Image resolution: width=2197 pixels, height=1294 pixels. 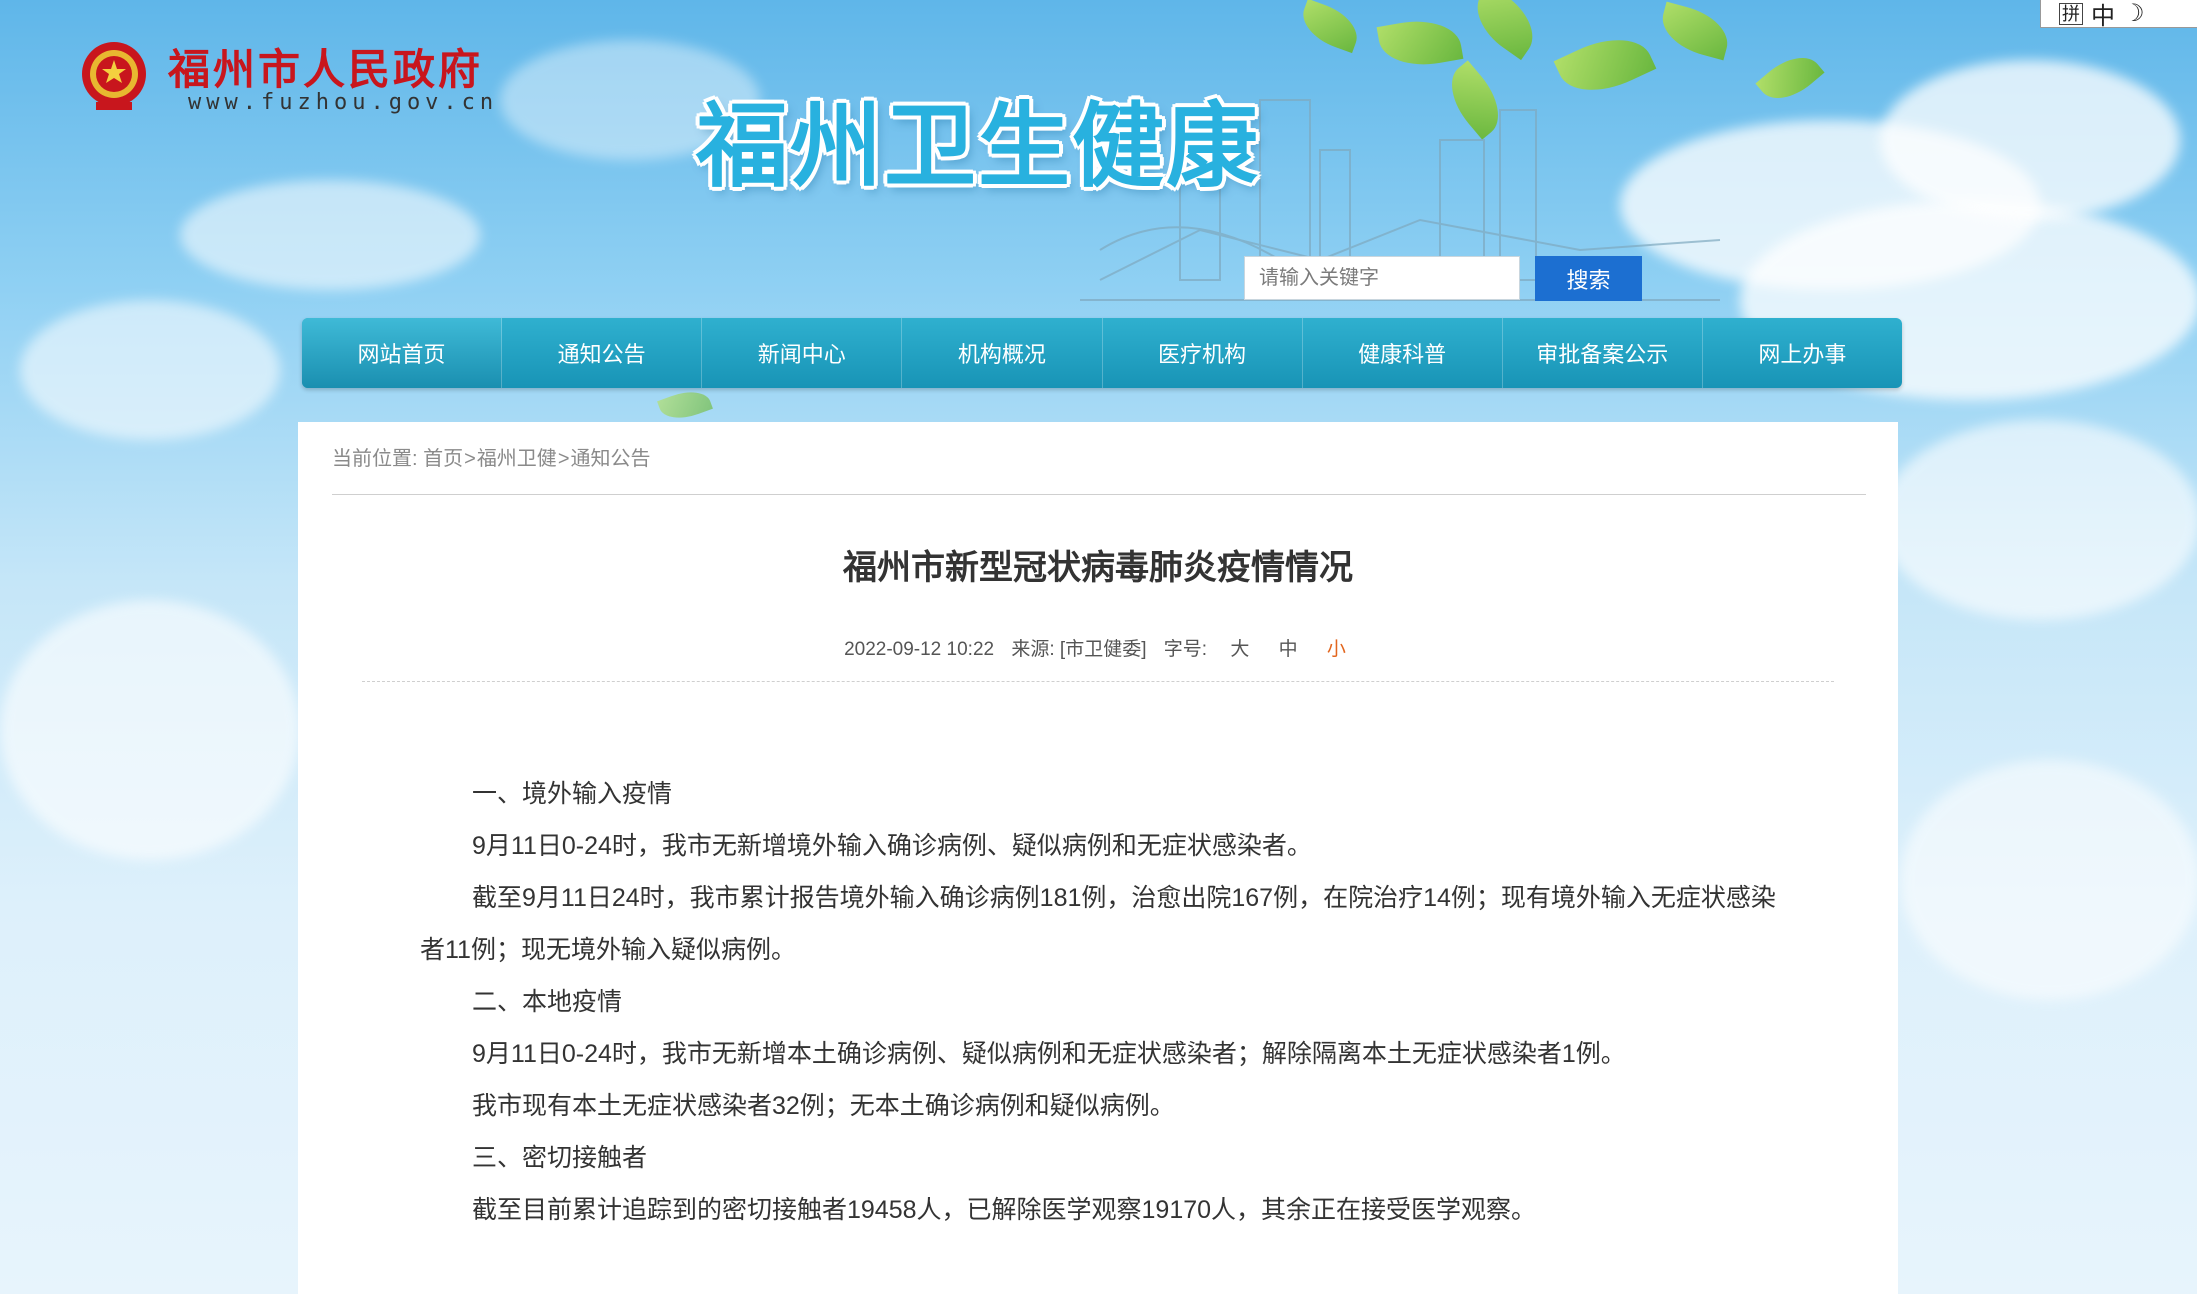 What do you see at coordinates (2134, 14) in the screenshot?
I see `moon-icon: ☽` at bounding box center [2134, 14].